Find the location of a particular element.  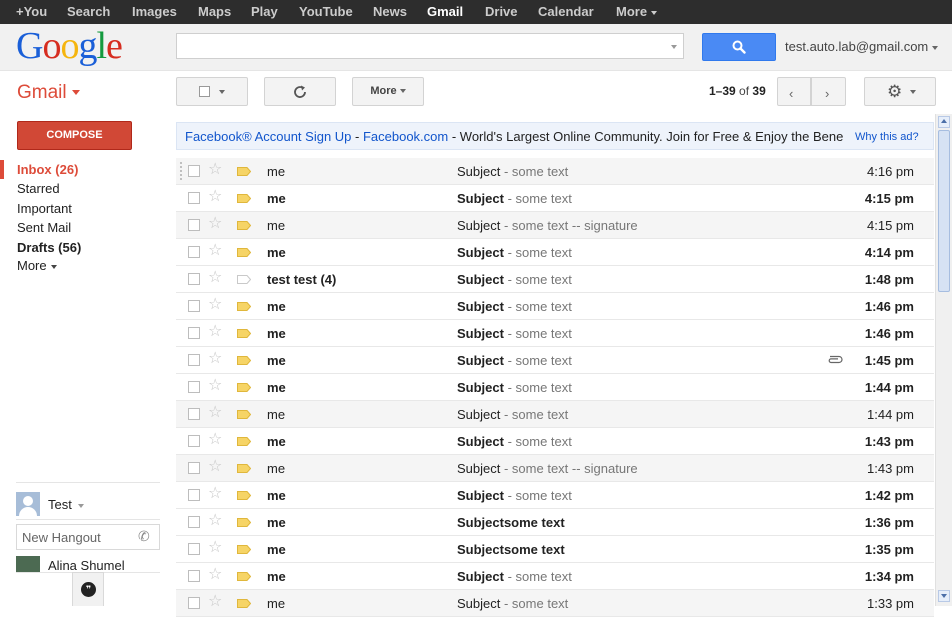

topbar-more: More is located at coordinates (637, 11).